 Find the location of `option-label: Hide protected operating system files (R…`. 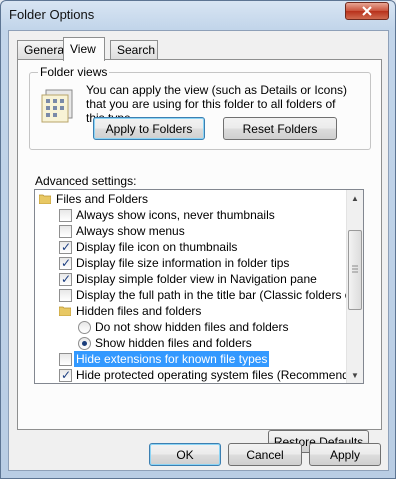

option-label: Hide protected operating system files (R… is located at coordinates (220, 375).